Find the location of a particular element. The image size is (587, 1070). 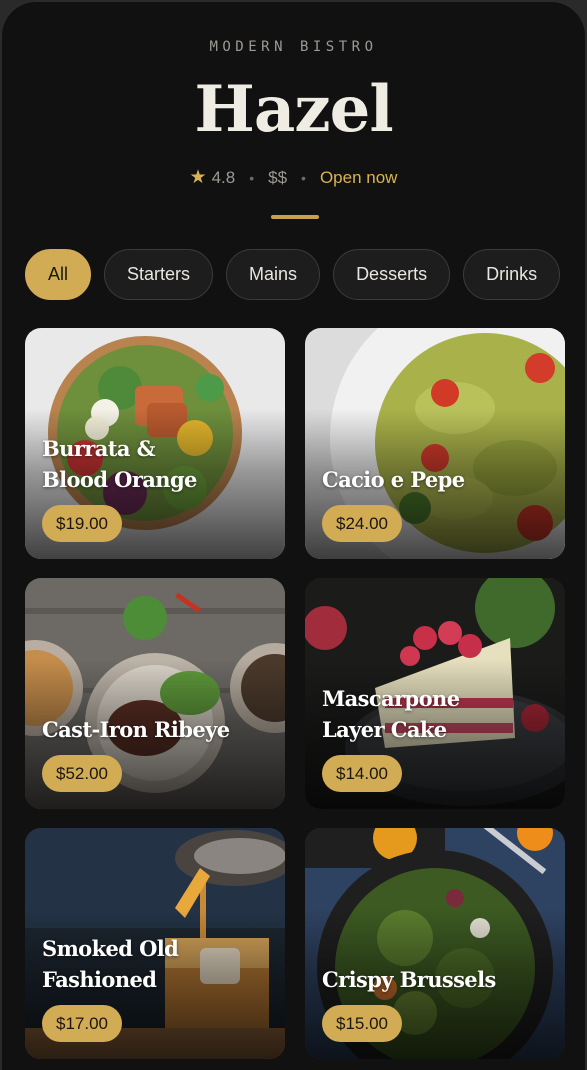

restaurant-category: MODERN BISTRO is located at coordinates (293, 47).